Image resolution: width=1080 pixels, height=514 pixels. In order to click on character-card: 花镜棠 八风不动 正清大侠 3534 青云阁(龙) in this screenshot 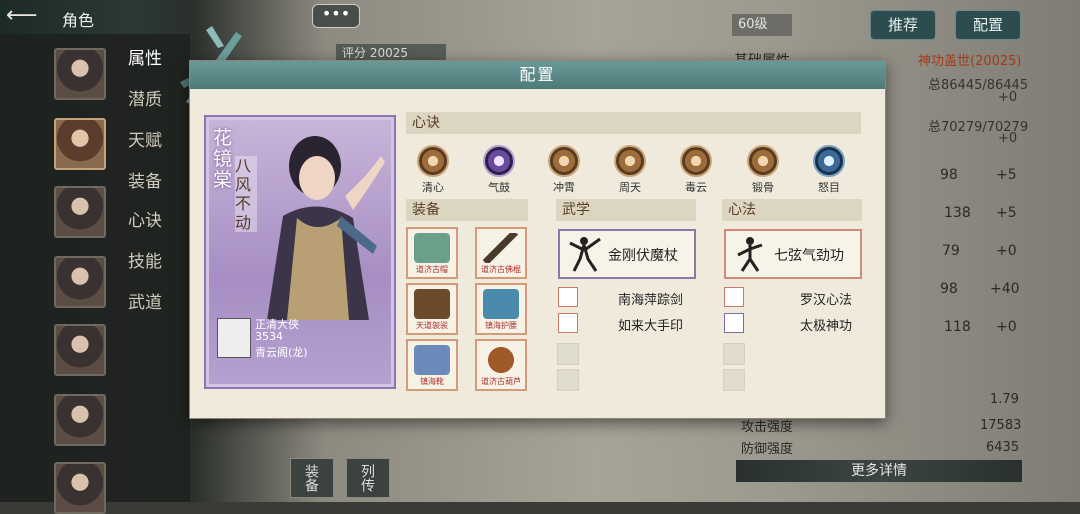, I will do `click(300, 252)`.